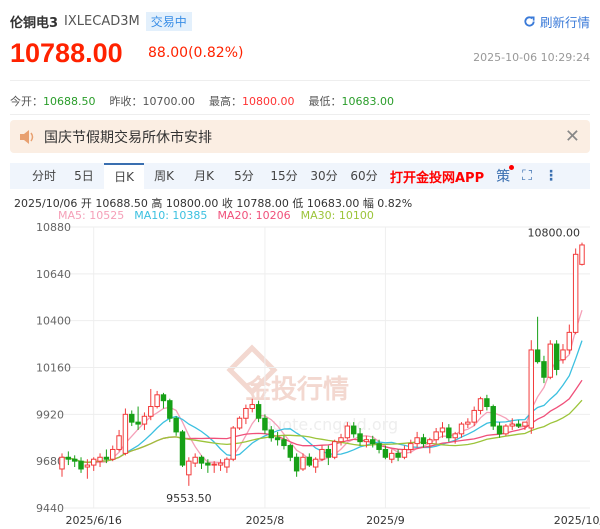  What do you see at coordinates (196, 53) in the screenshot?
I see `price-change: 88.00(0.82%)` at bounding box center [196, 53].